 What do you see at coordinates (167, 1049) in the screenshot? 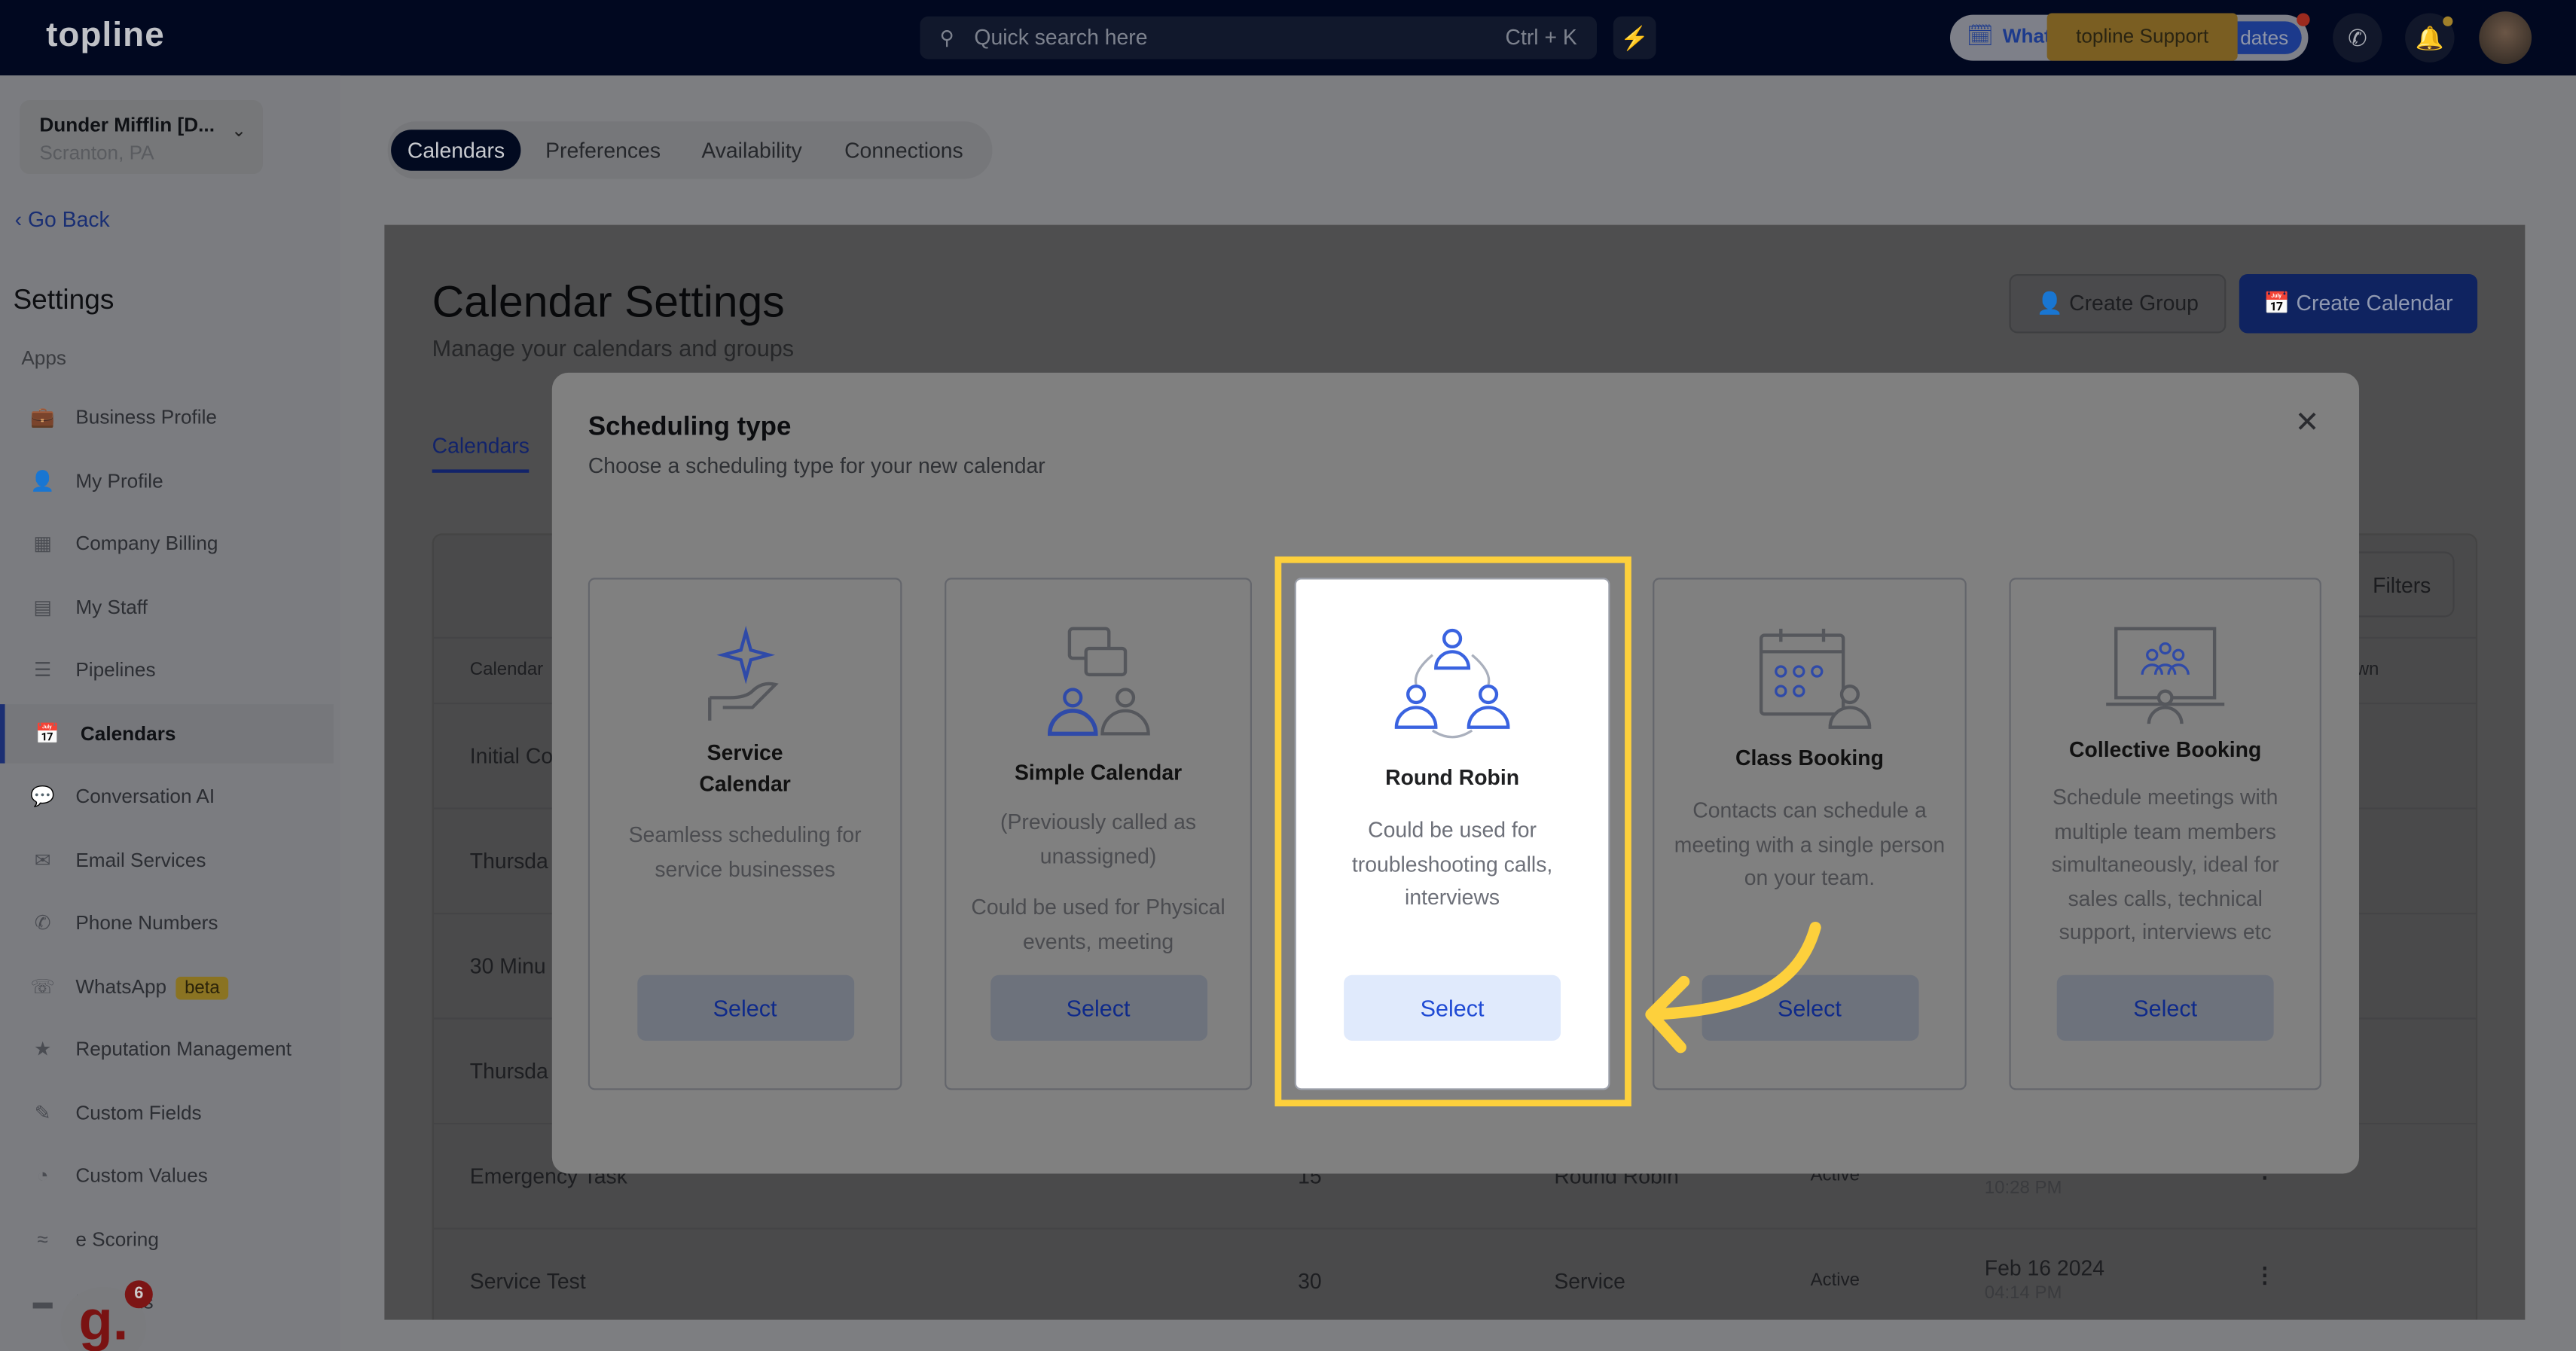
I see `sidebar-item-reputation-management: ★ Reputation Management` at bounding box center [167, 1049].